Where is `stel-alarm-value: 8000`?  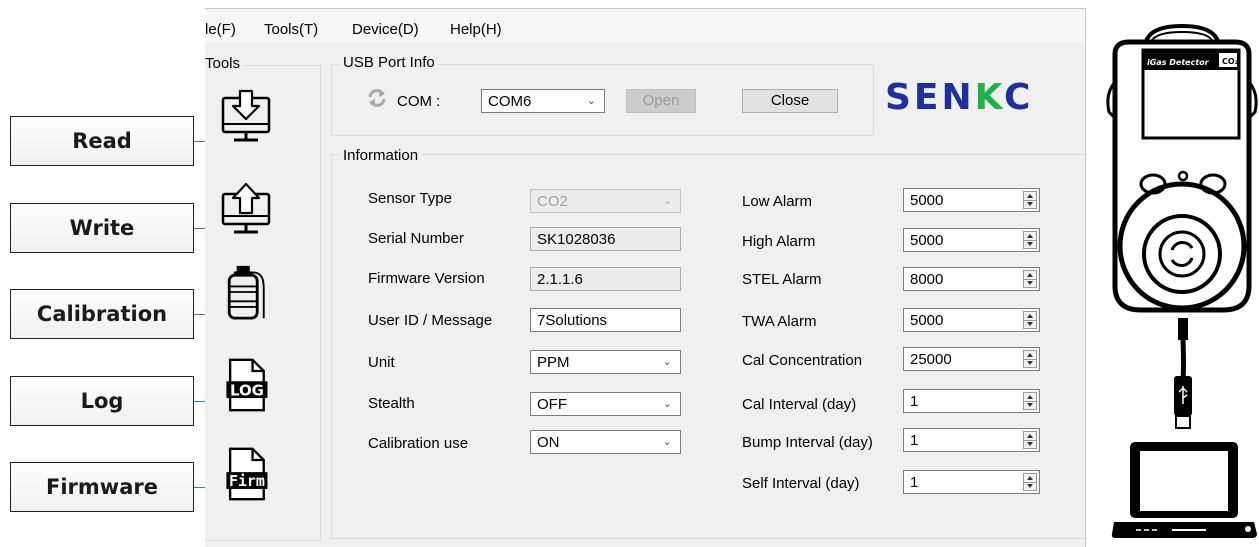 stel-alarm-value: 8000 is located at coordinates (927, 279).